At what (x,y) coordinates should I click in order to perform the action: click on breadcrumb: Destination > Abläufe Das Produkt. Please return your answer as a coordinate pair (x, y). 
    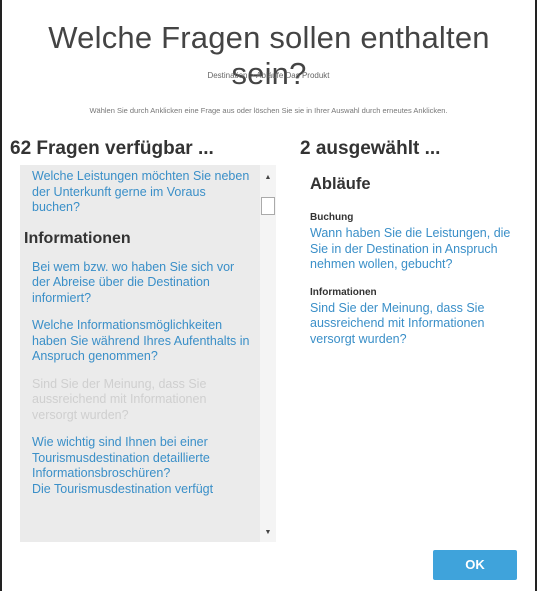
    Looking at the image, I should click on (268, 75).